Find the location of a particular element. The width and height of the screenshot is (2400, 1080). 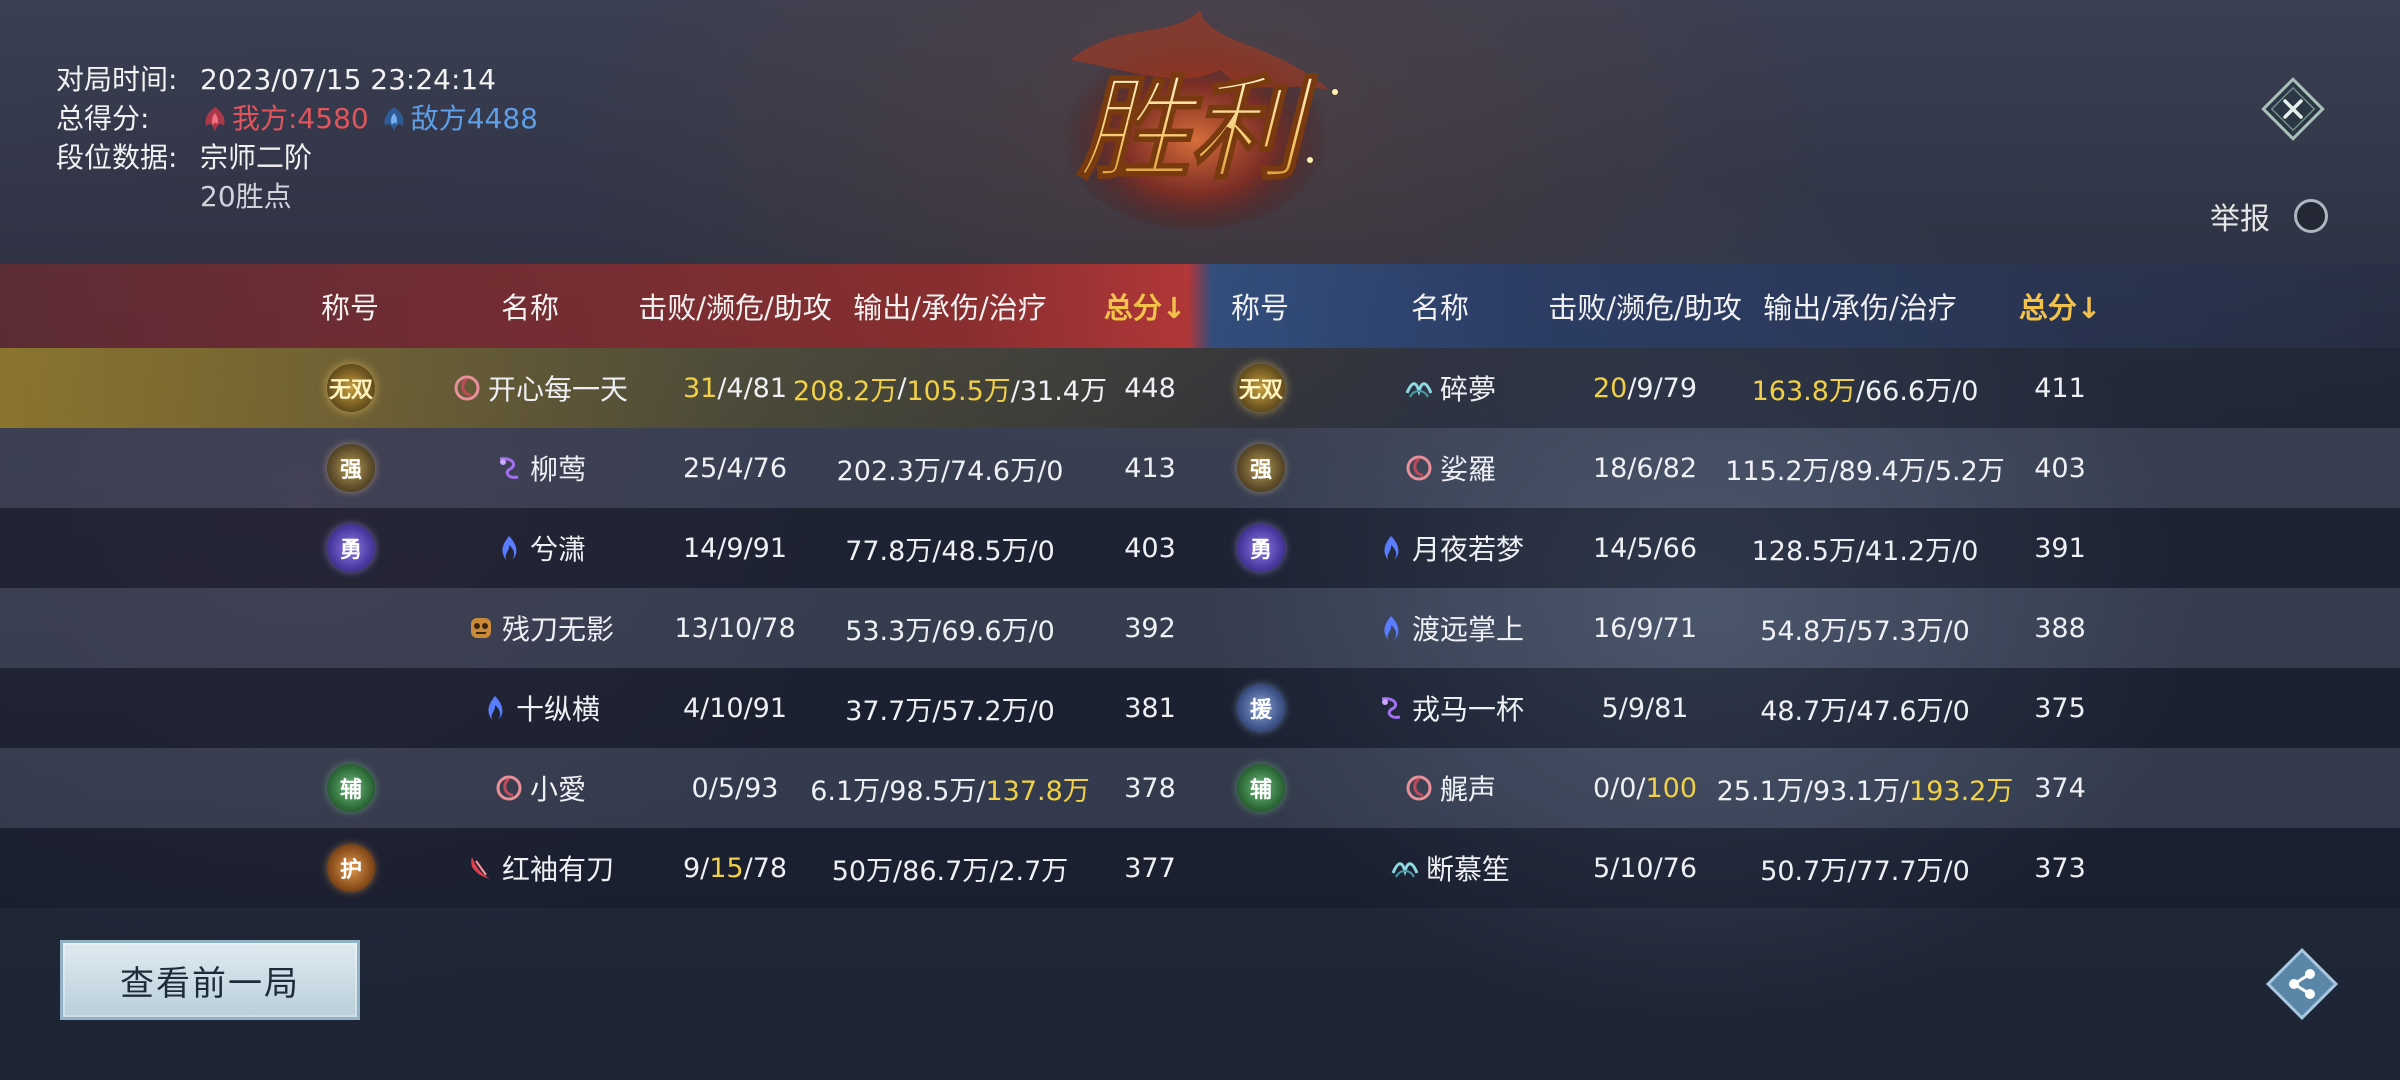

match-time-value: 2023/07/15 23:24:14 is located at coordinates (348, 79).